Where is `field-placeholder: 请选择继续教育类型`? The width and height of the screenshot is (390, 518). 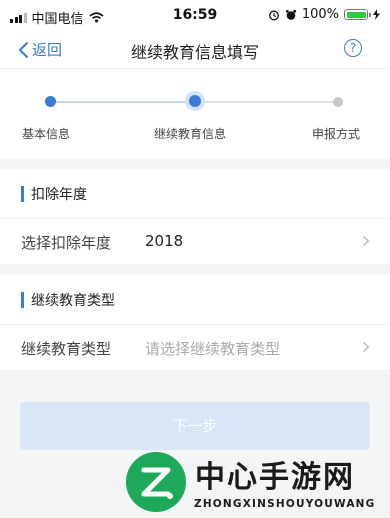 field-placeholder: 请选择继续教育类型 is located at coordinates (213, 349).